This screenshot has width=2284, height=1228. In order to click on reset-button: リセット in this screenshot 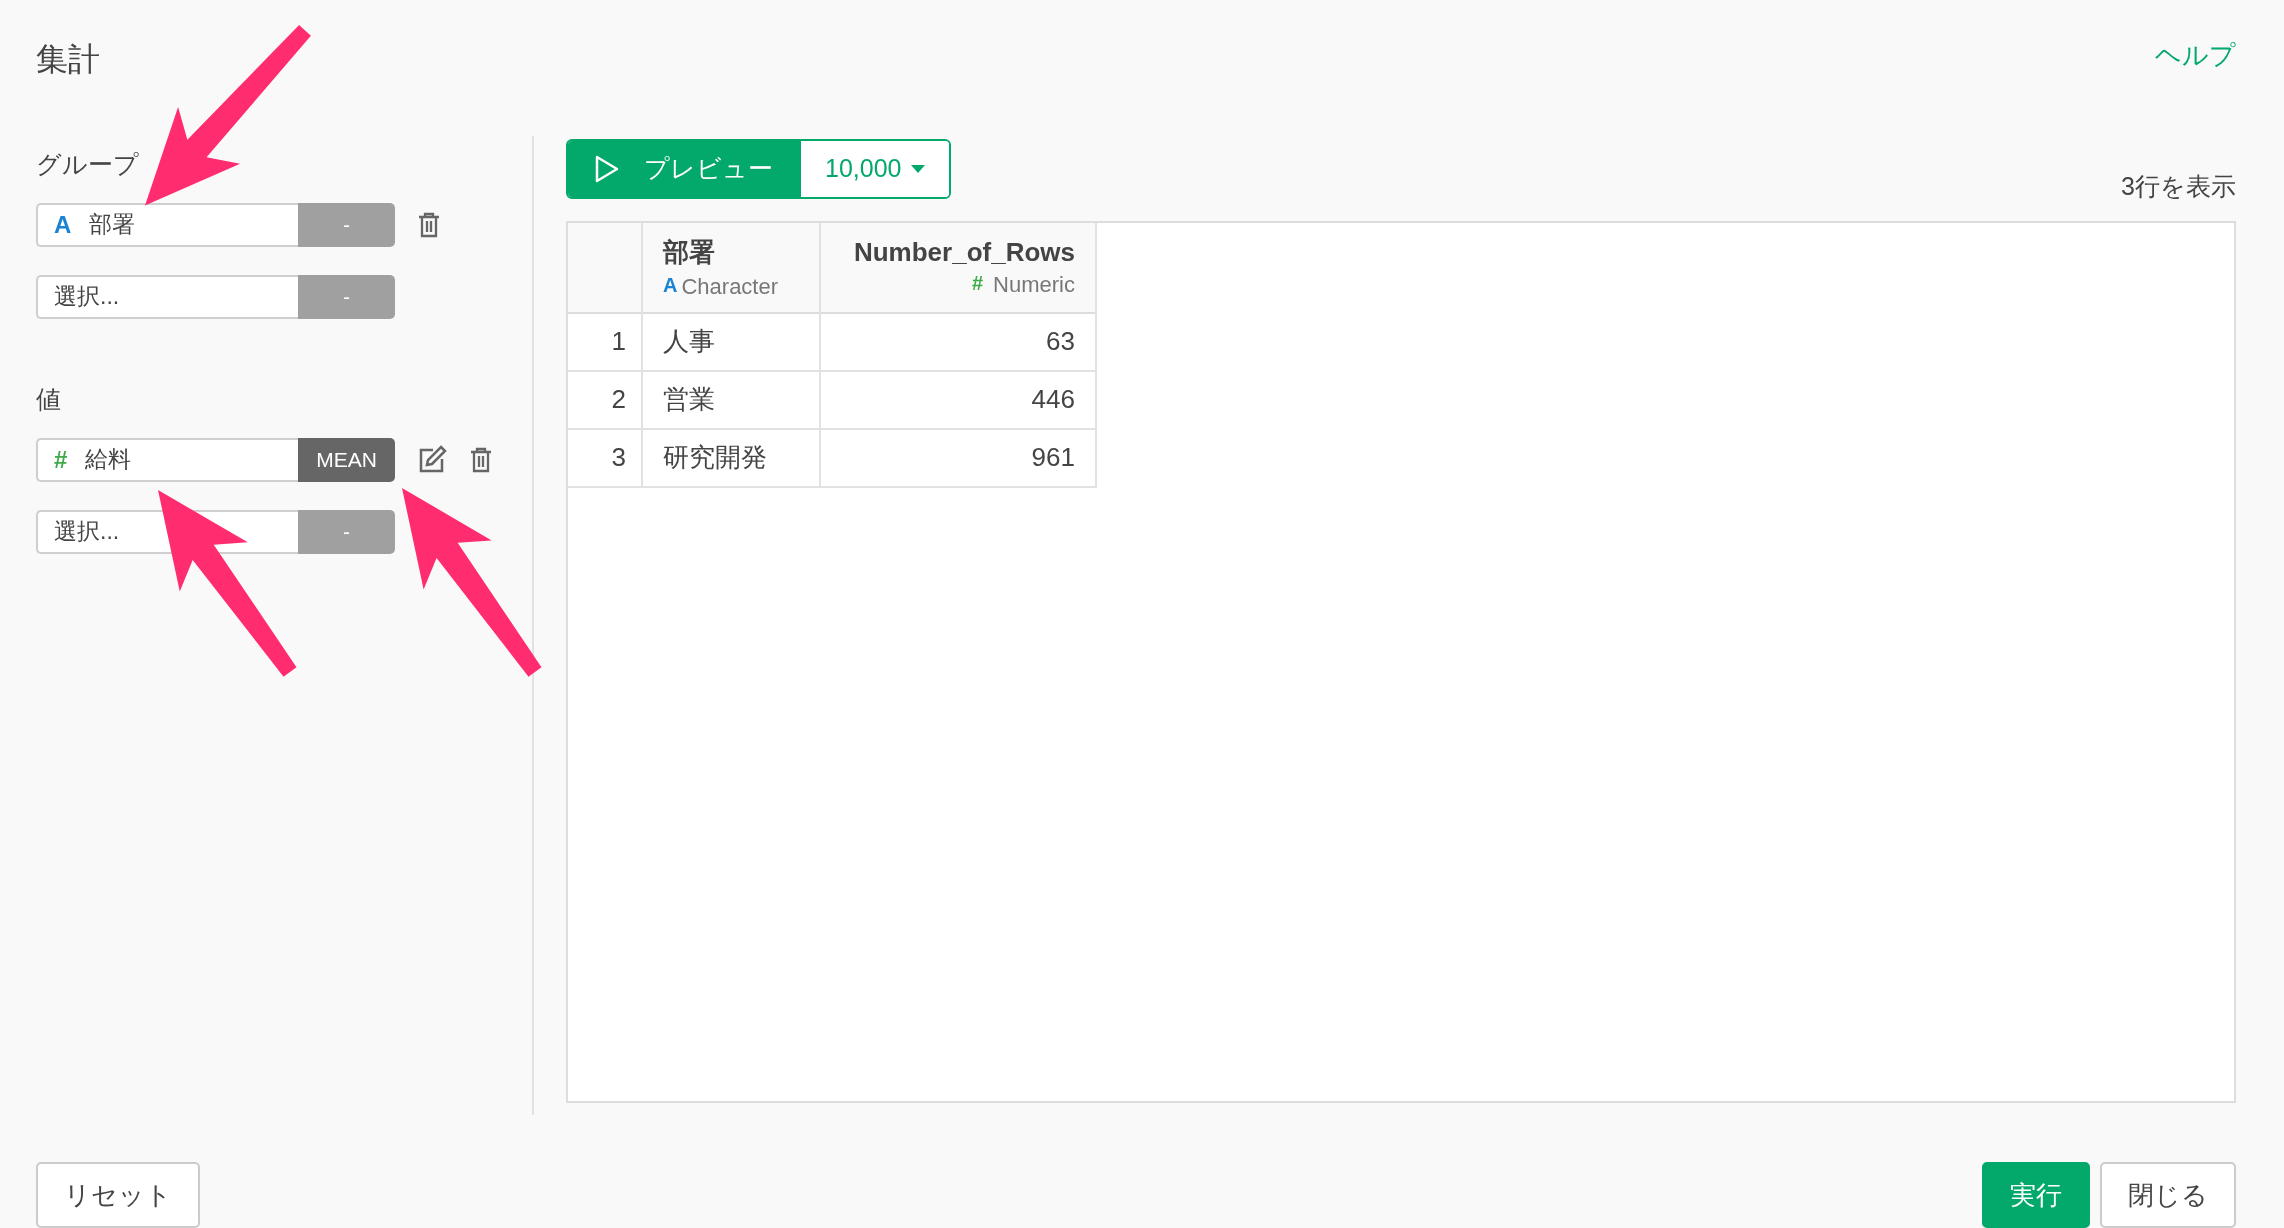, I will do `click(118, 1195)`.